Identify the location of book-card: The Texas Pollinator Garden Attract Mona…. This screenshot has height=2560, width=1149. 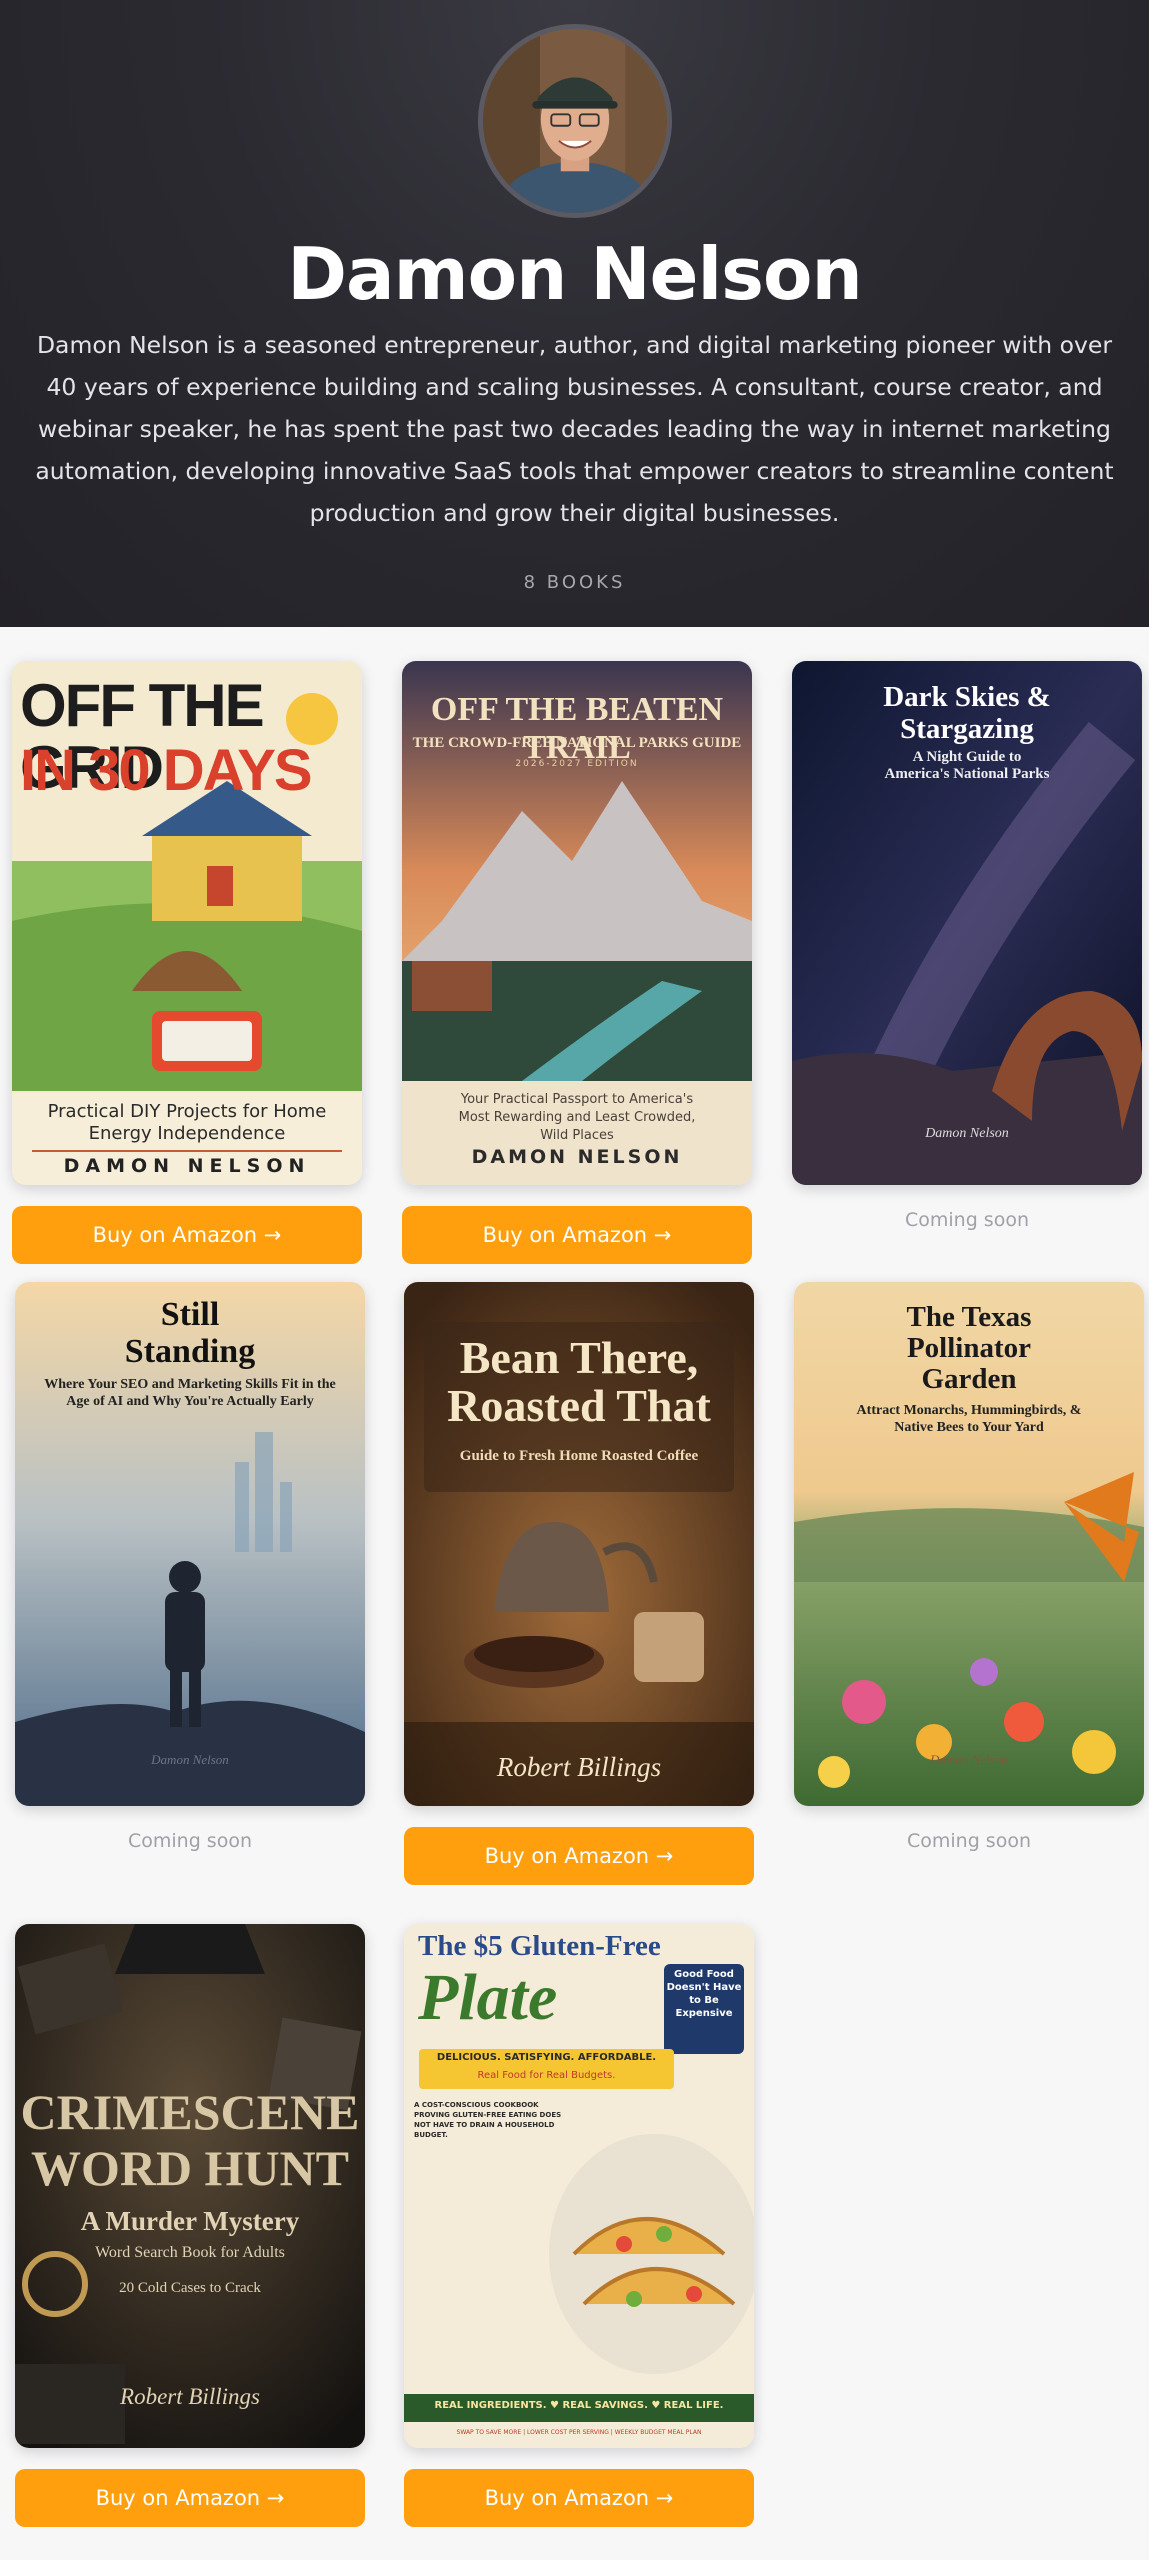
(969, 1567).